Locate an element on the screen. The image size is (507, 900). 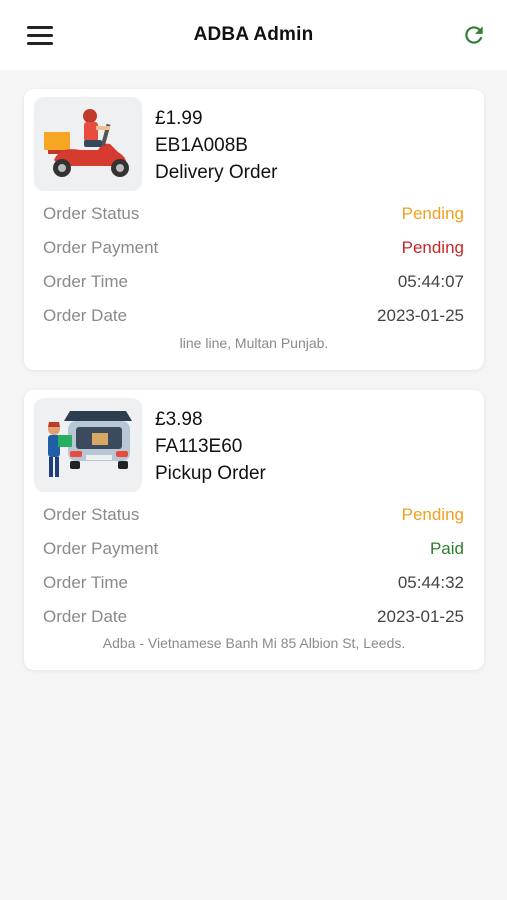
order-code: EB1A008B is located at coordinates (201, 145).